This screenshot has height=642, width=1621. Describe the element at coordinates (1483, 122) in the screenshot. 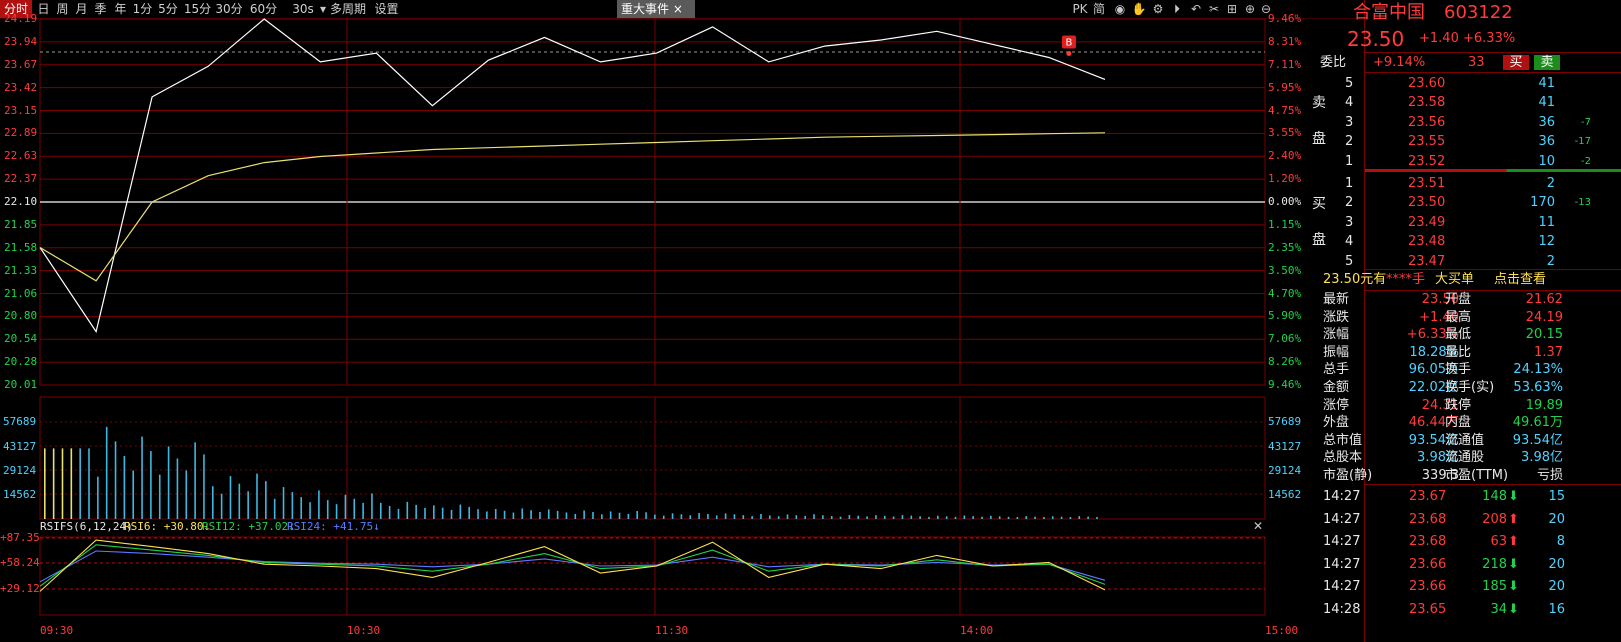

I see `ask-row: 3 23.56 36 -7` at that location.